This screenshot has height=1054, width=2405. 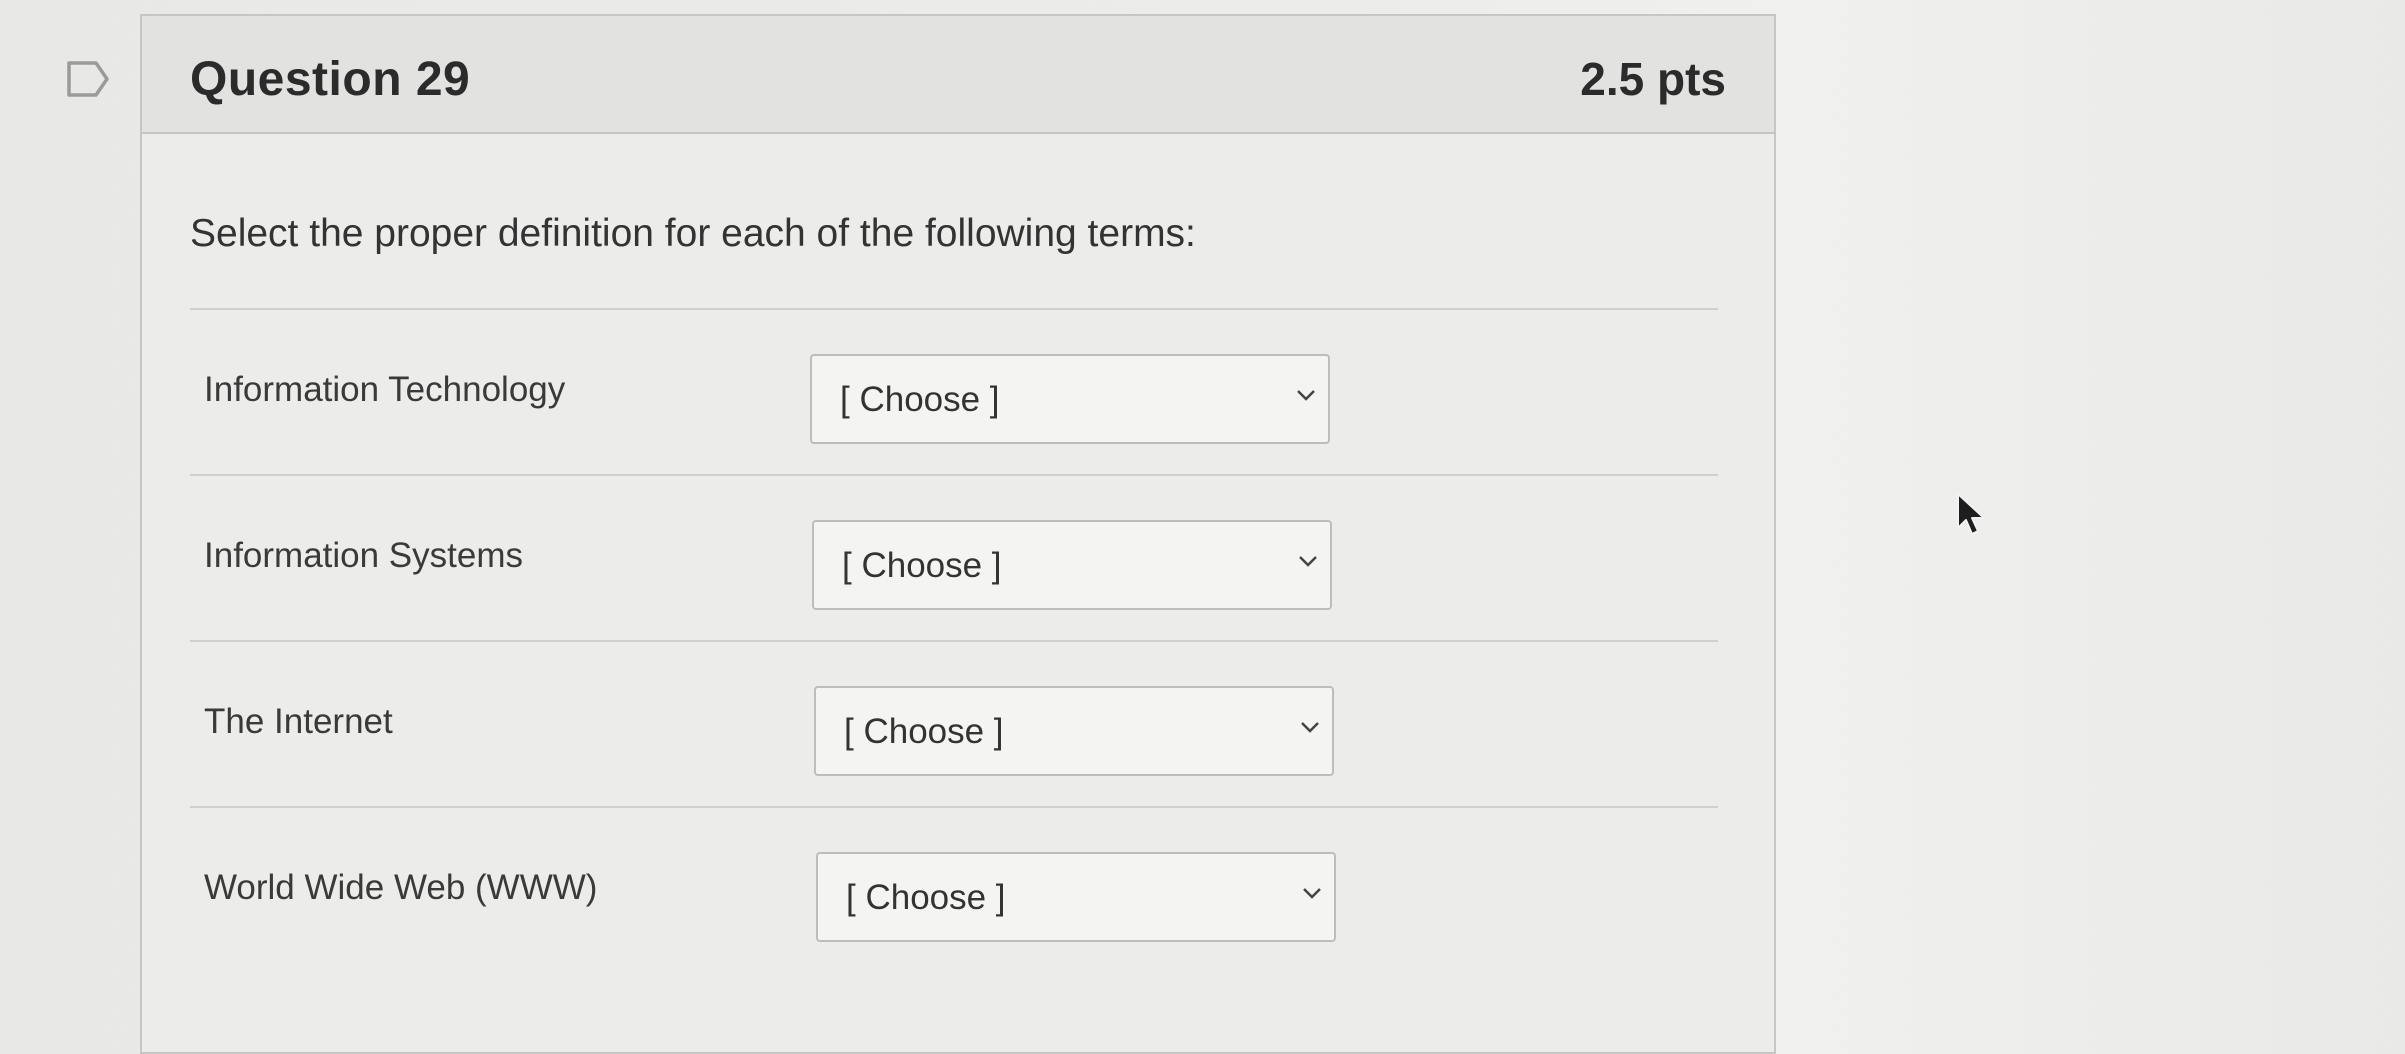 I want to click on question-header: Question 29 2.5 pts, so click(x=958, y=75).